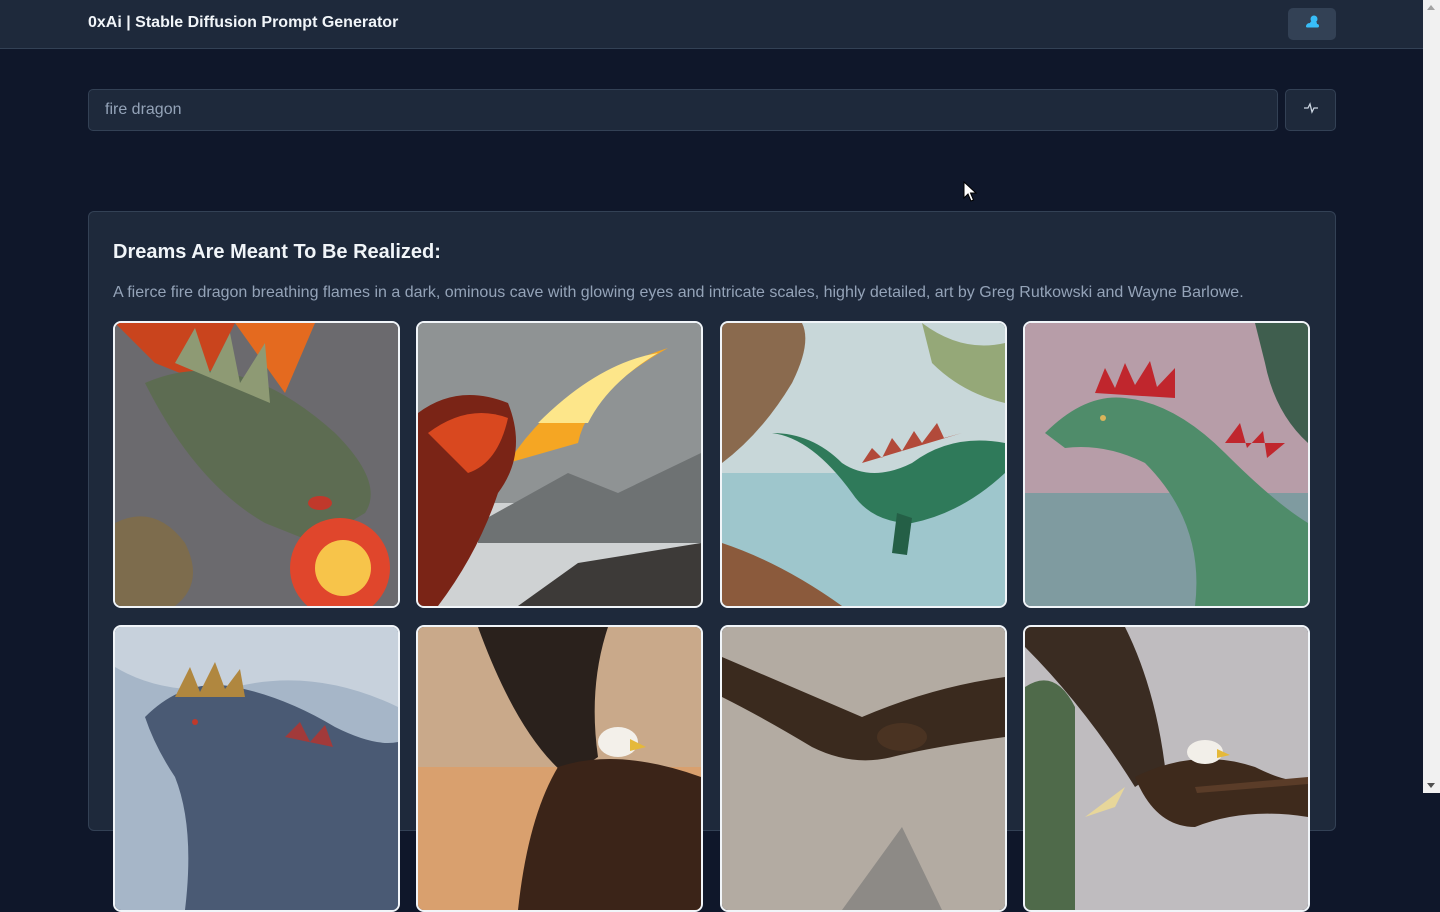  What do you see at coordinates (711, 24) in the screenshot?
I see `top-navbar: 0xAi | Stable Diffusion Prompt Generator` at bounding box center [711, 24].